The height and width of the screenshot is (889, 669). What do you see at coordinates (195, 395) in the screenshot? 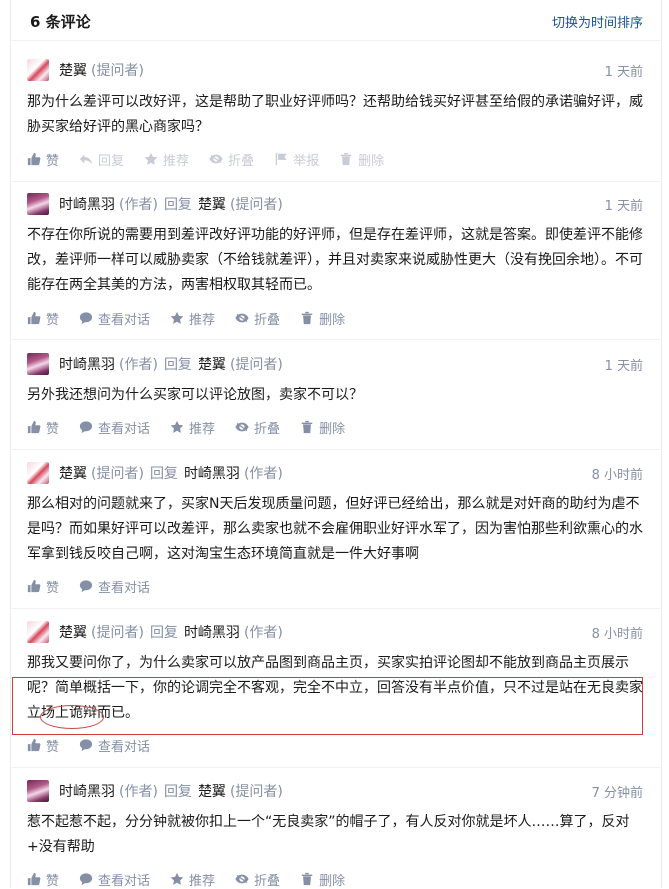
I see `comment-text: 另外我还想问为什么买家可以评论放图，卖家不可以？` at bounding box center [195, 395].